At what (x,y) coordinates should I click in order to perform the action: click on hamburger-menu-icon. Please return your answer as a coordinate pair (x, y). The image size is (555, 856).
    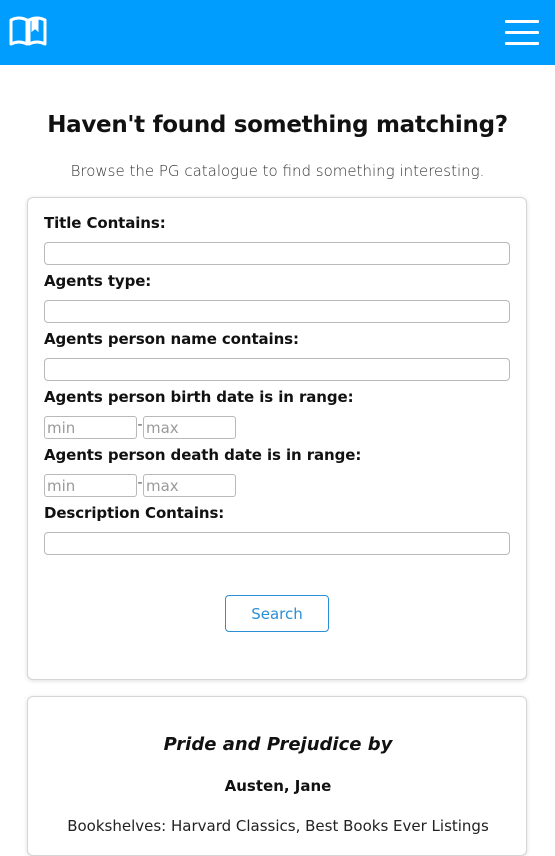
    Looking at the image, I should click on (522, 33).